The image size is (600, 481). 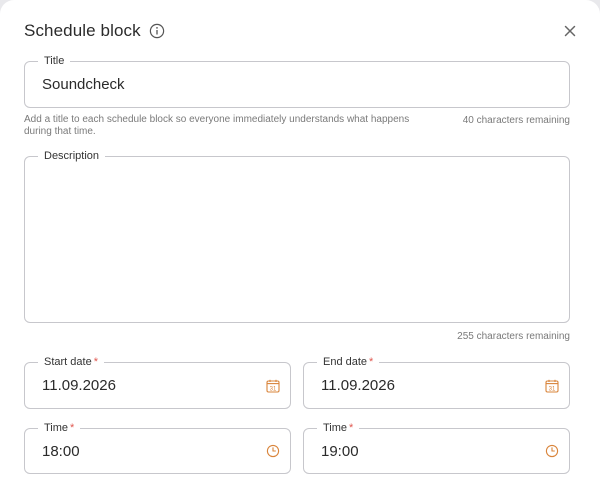 What do you see at coordinates (61, 451) in the screenshot?
I see `start-time-input: 18:00` at bounding box center [61, 451].